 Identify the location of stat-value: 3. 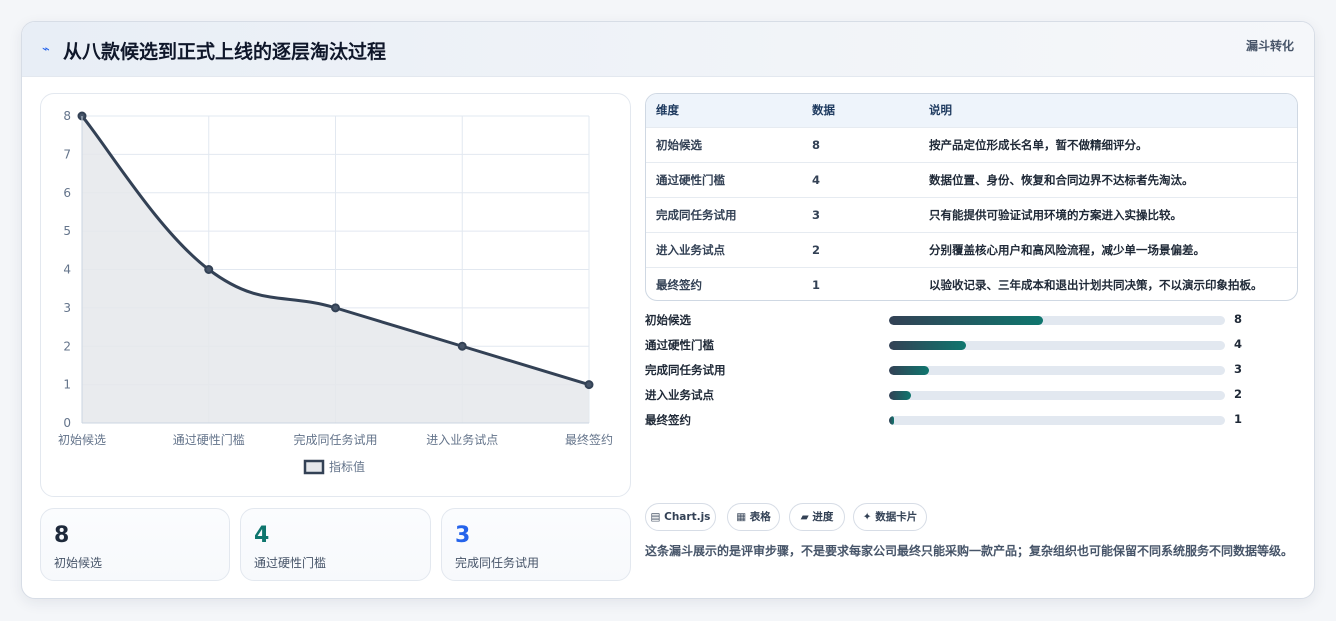
(463, 535).